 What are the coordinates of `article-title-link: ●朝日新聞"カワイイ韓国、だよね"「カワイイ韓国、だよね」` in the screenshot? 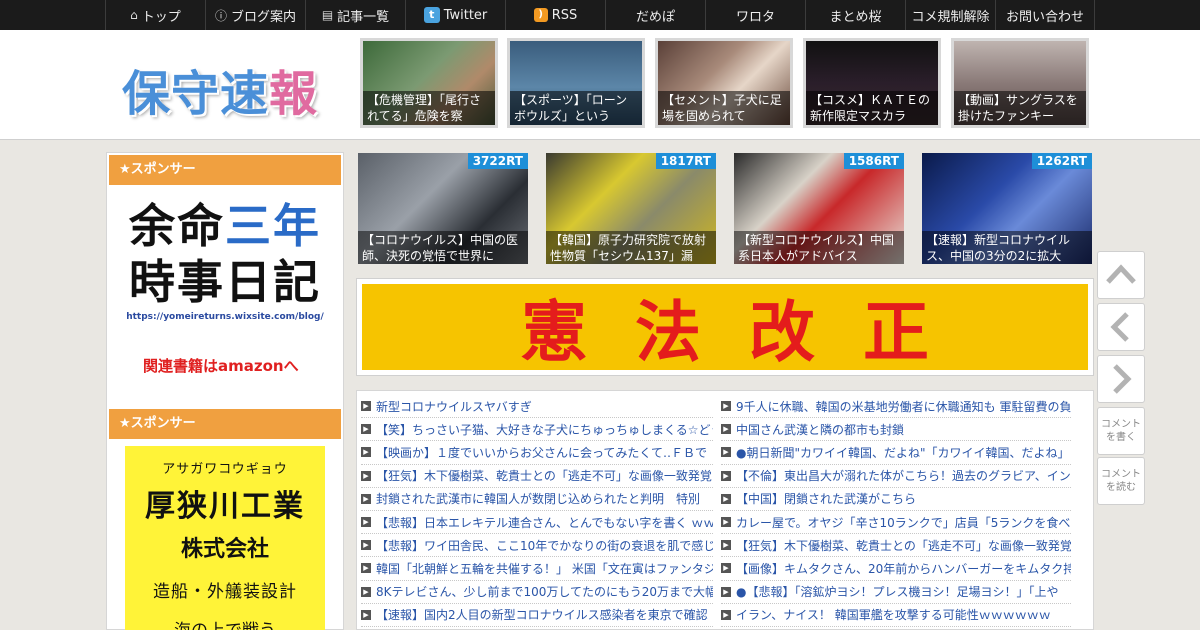 It's located at (903, 452).